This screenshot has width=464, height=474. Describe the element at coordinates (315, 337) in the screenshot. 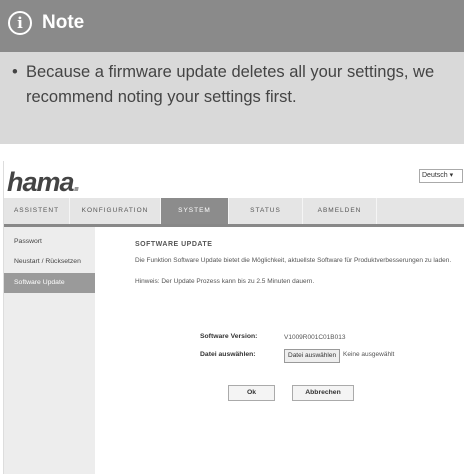

I see `software-version-value: V1009R001C01B013` at that location.